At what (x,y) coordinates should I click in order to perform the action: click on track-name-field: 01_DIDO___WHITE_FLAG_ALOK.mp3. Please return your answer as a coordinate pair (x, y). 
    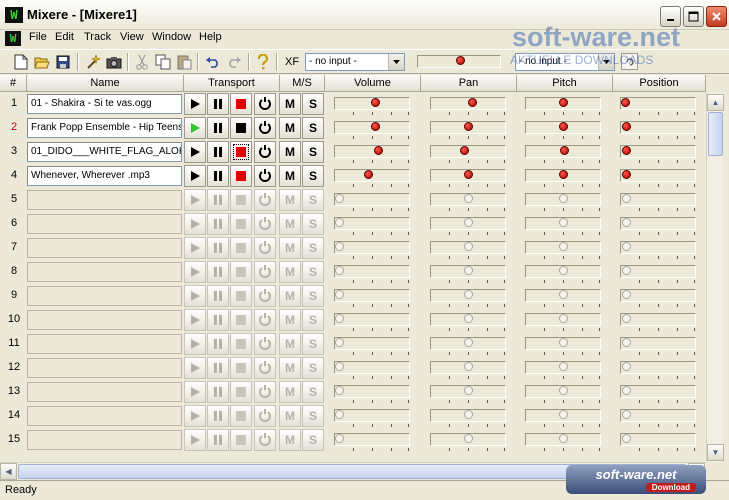
    Looking at the image, I should click on (104, 152).